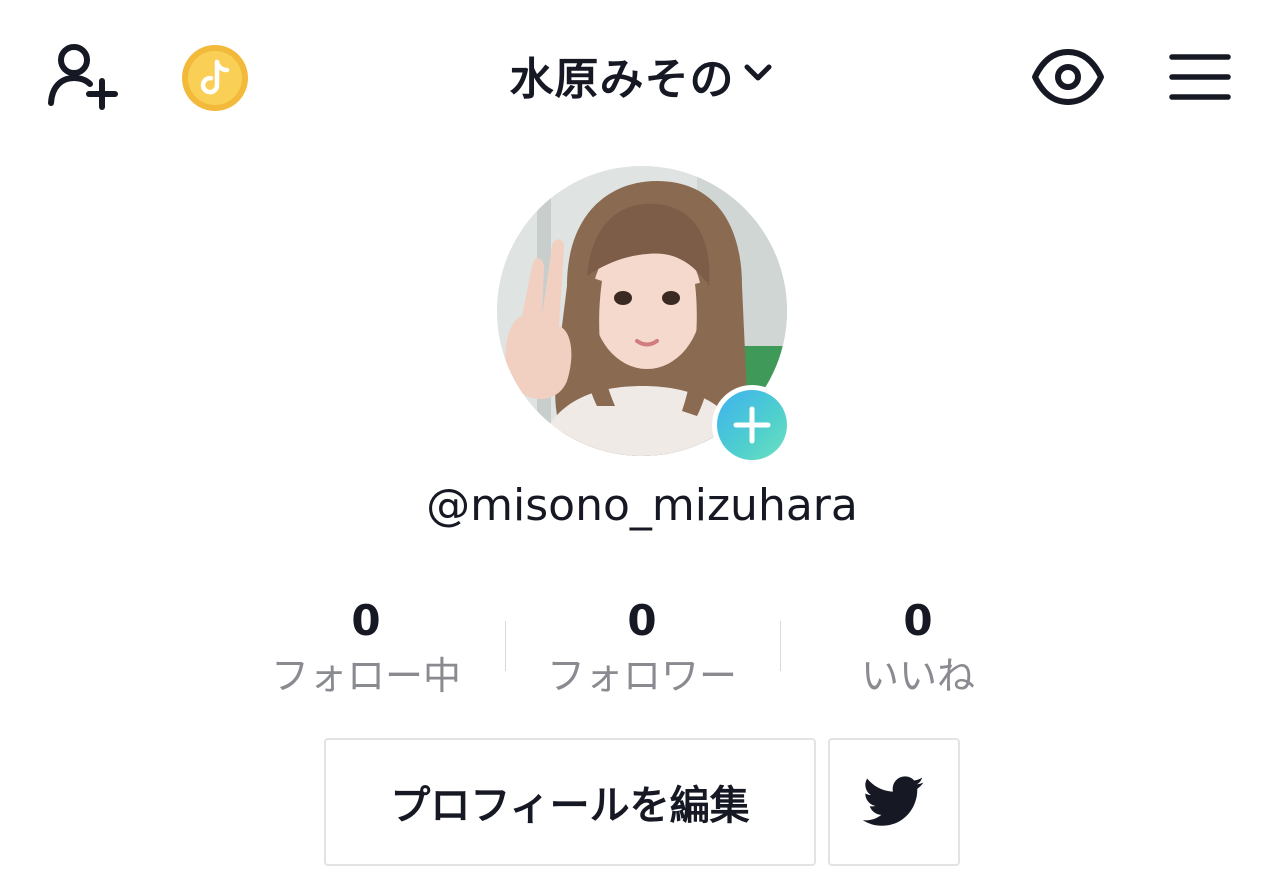  I want to click on eye-icon, so click(1068, 77).